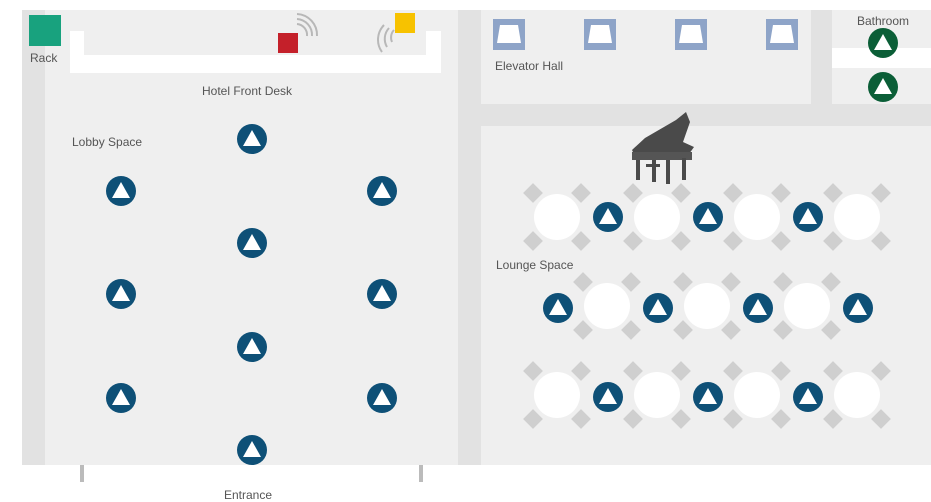  I want to click on entrance-post-left, so click(82, 473).